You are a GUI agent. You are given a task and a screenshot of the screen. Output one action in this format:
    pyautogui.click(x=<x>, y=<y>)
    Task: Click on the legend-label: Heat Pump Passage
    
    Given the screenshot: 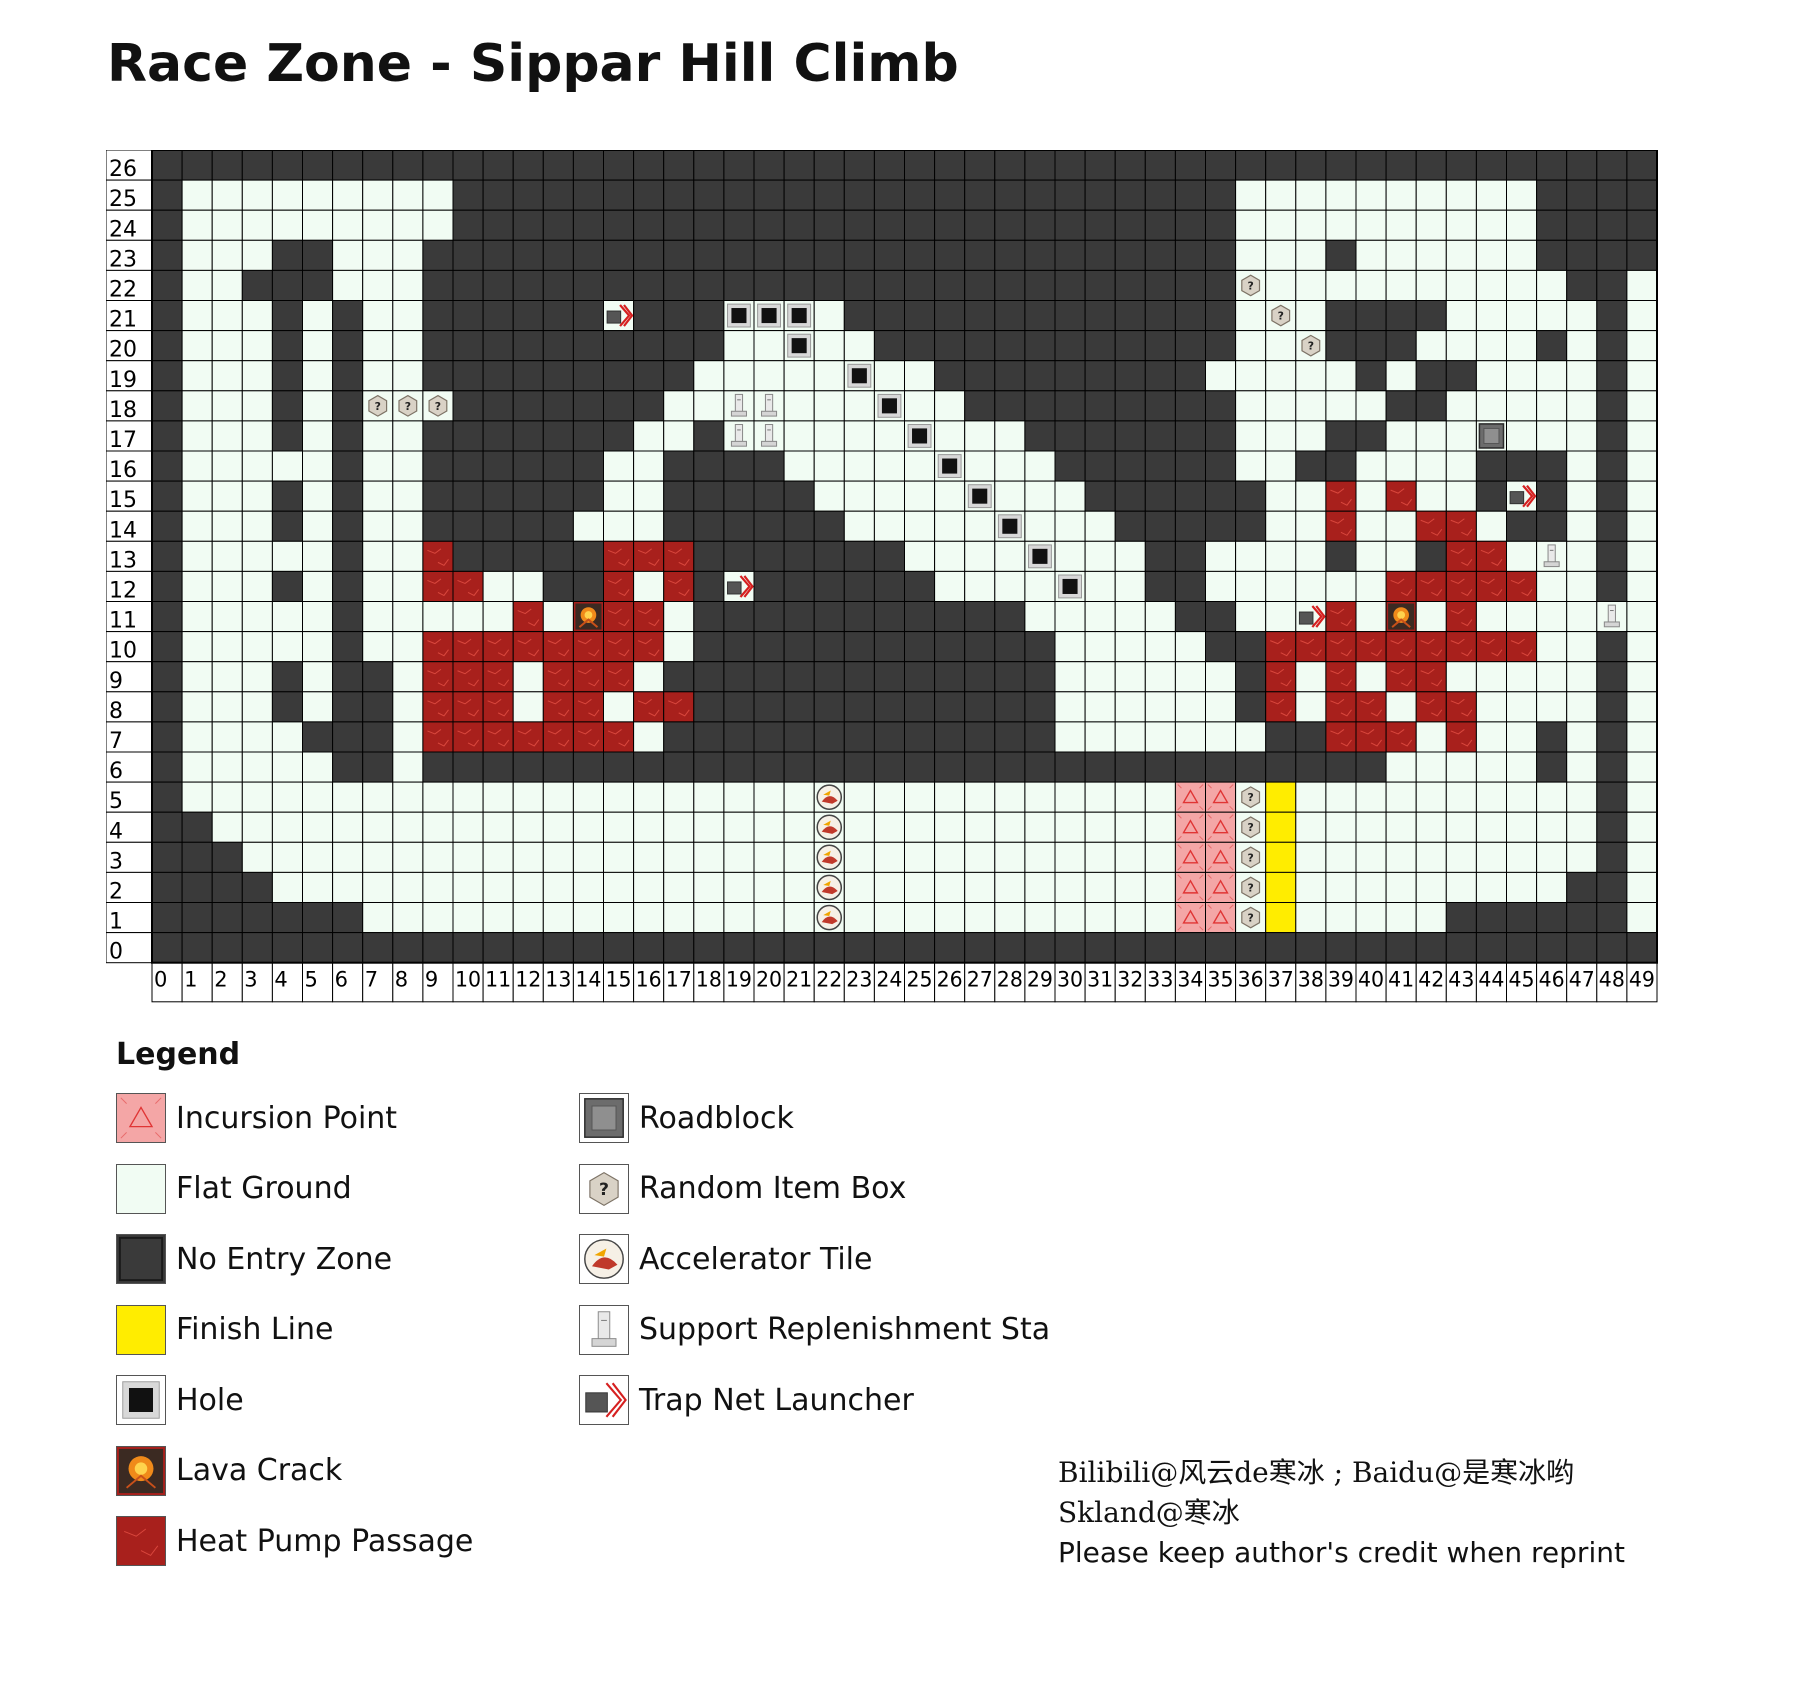 What is the action you would take?
    pyautogui.click(x=325, y=1541)
    